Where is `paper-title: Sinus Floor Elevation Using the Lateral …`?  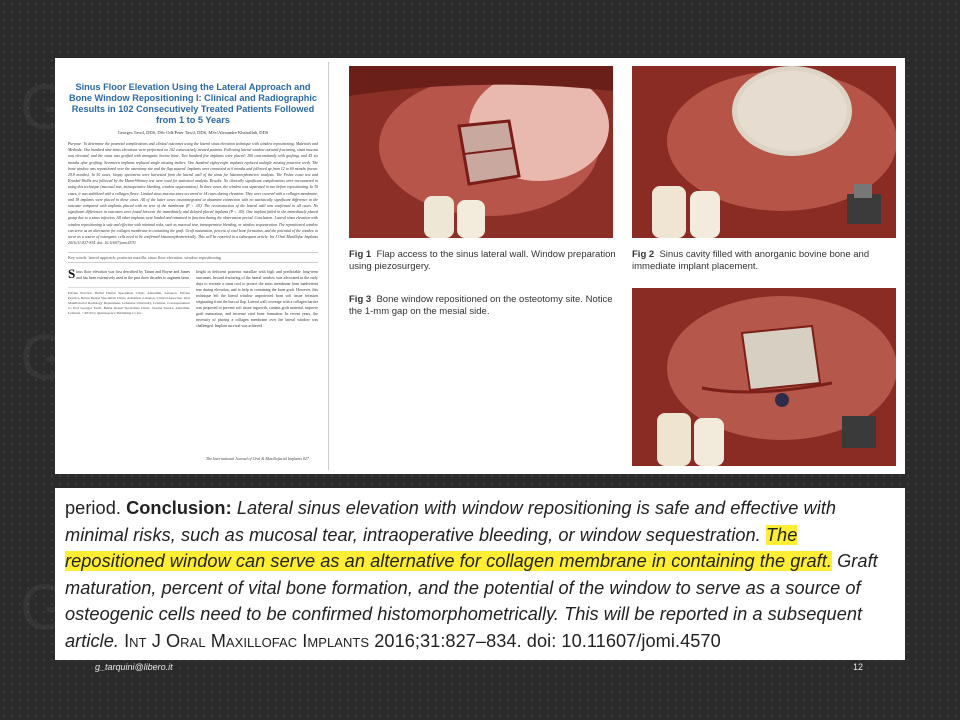
paper-title: Sinus Floor Elevation Using the Lateral … is located at coordinates (193, 103).